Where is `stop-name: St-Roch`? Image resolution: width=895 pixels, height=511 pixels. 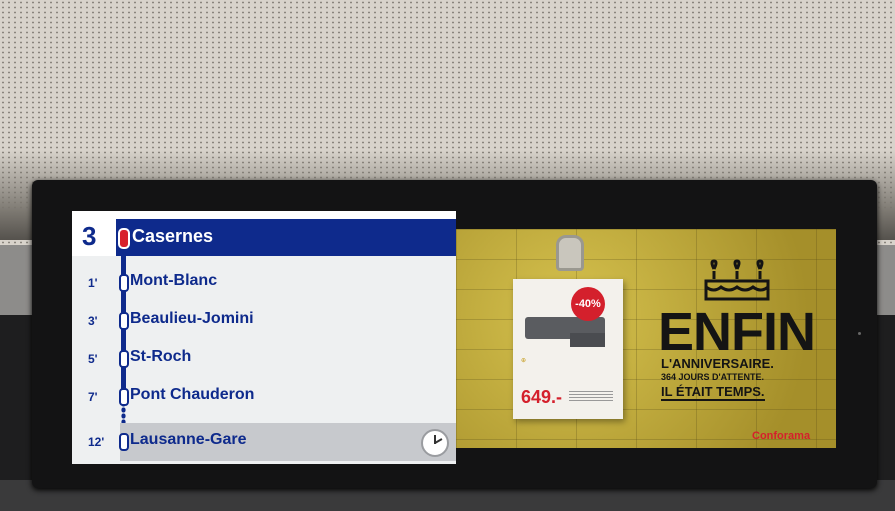
stop-name: St-Roch is located at coordinates (161, 356).